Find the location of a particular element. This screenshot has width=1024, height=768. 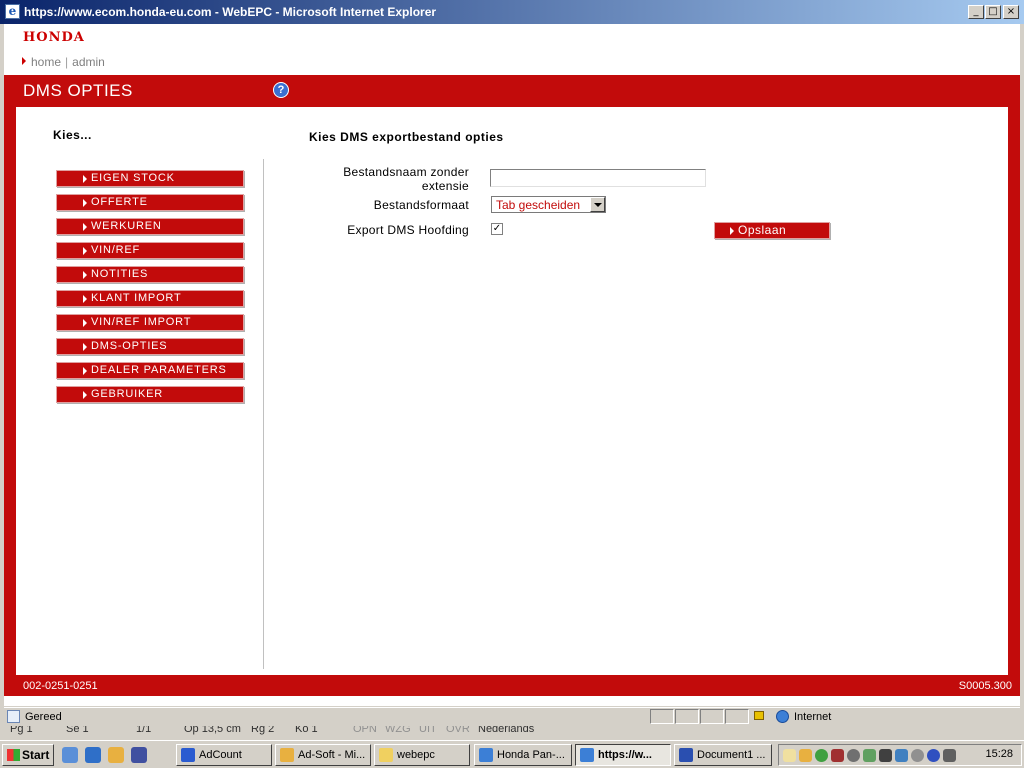

task-adcount: AdCount is located at coordinates (224, 755).